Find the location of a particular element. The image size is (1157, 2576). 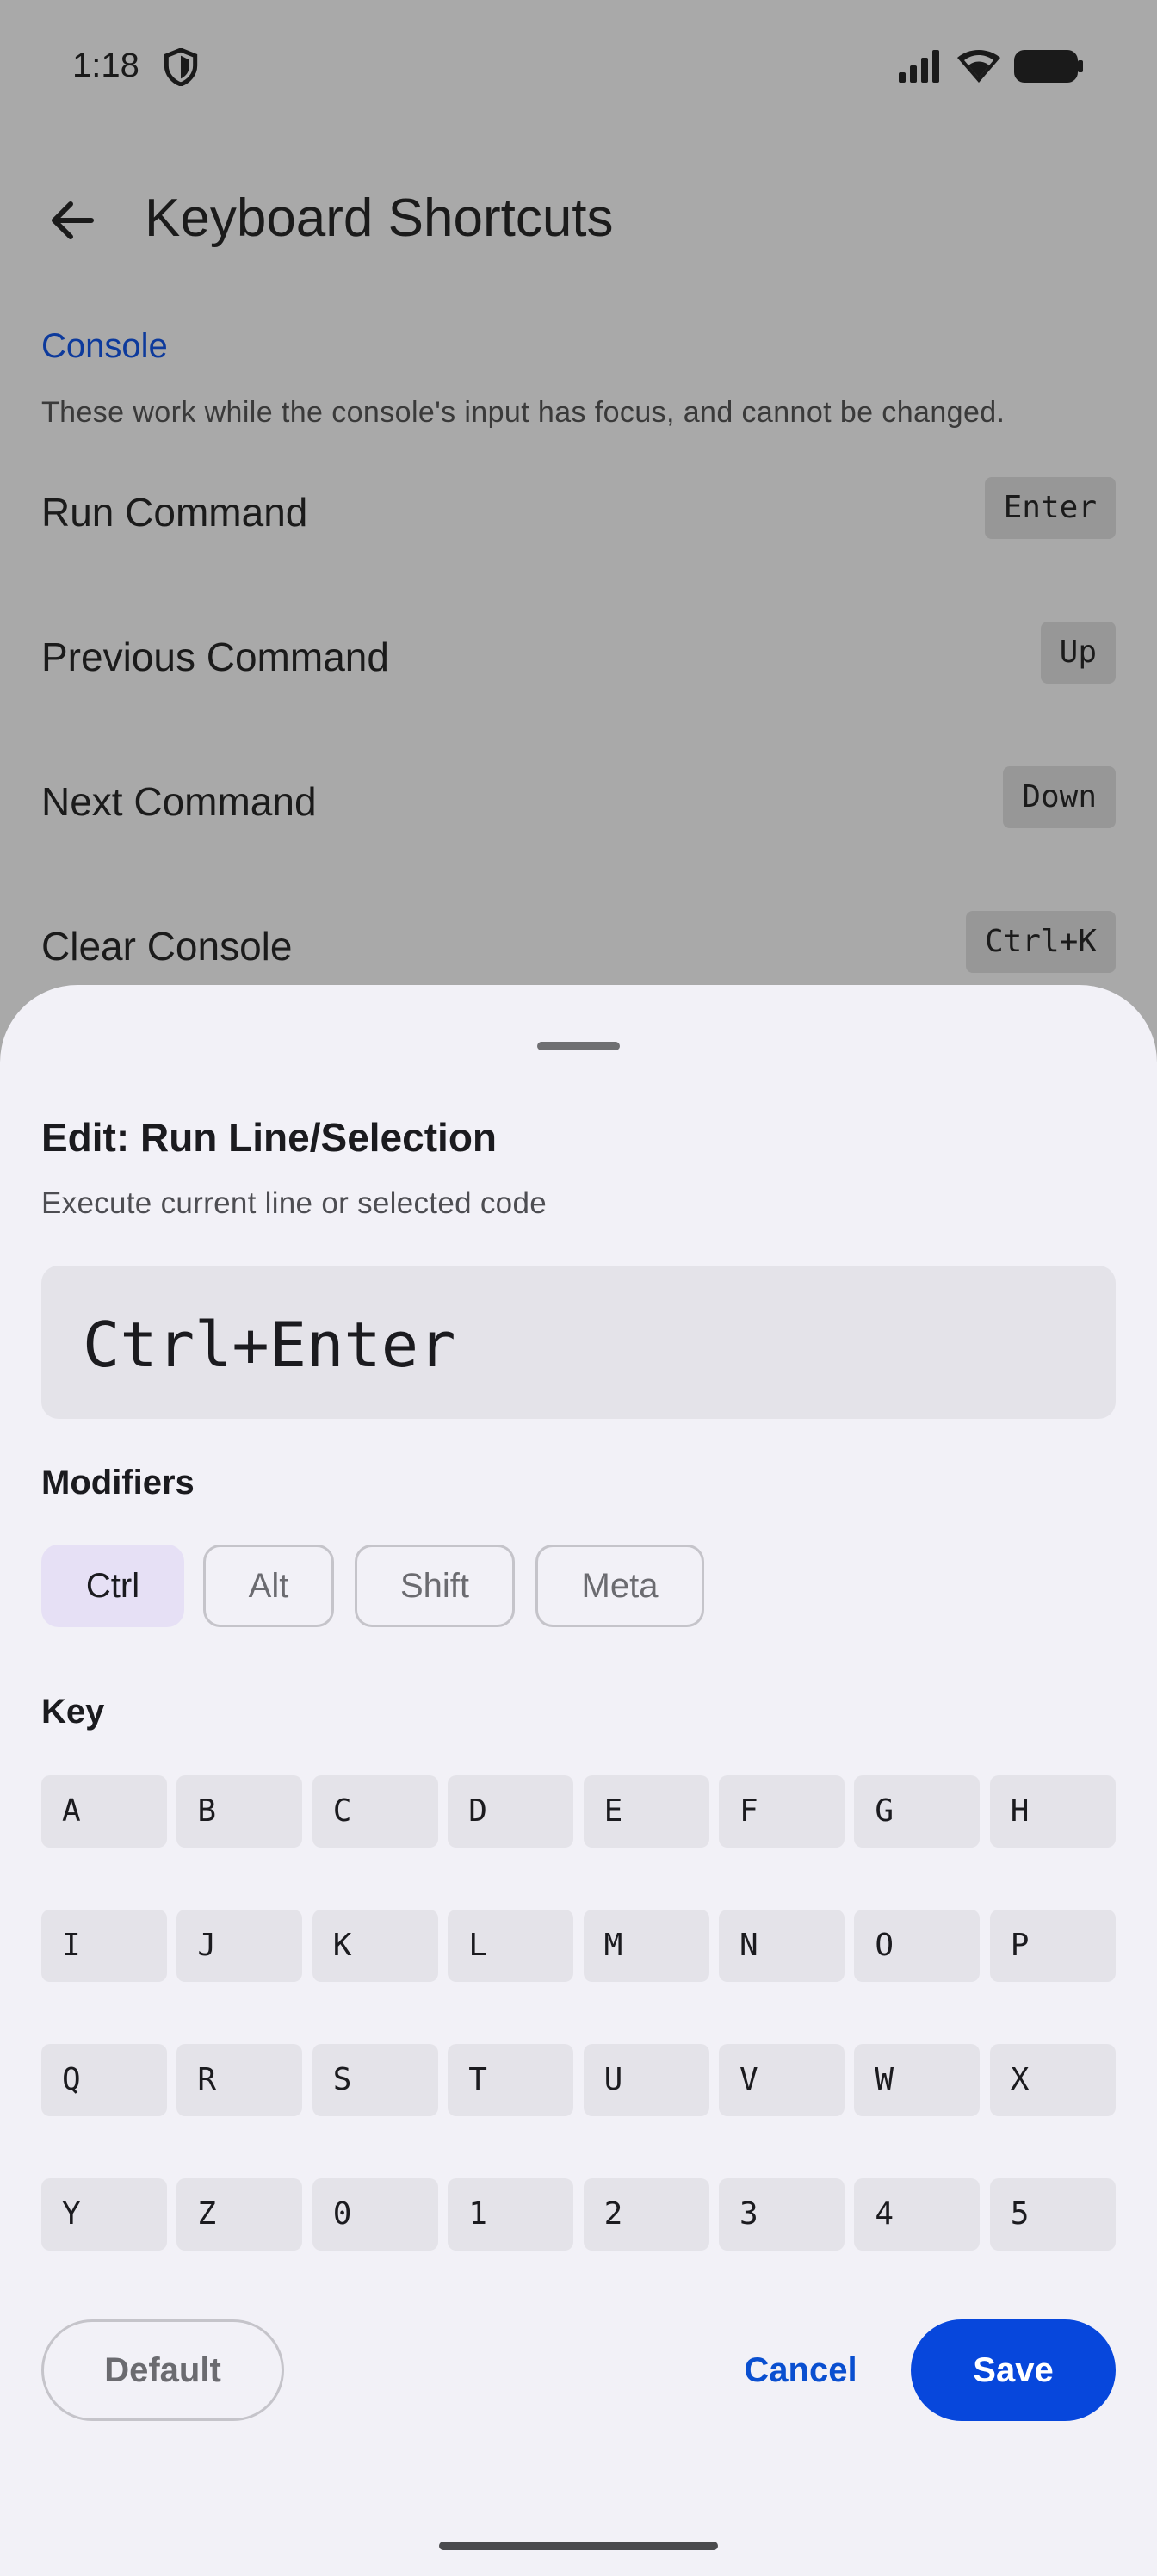

key-button: T is located at coordinates (511, 2080).